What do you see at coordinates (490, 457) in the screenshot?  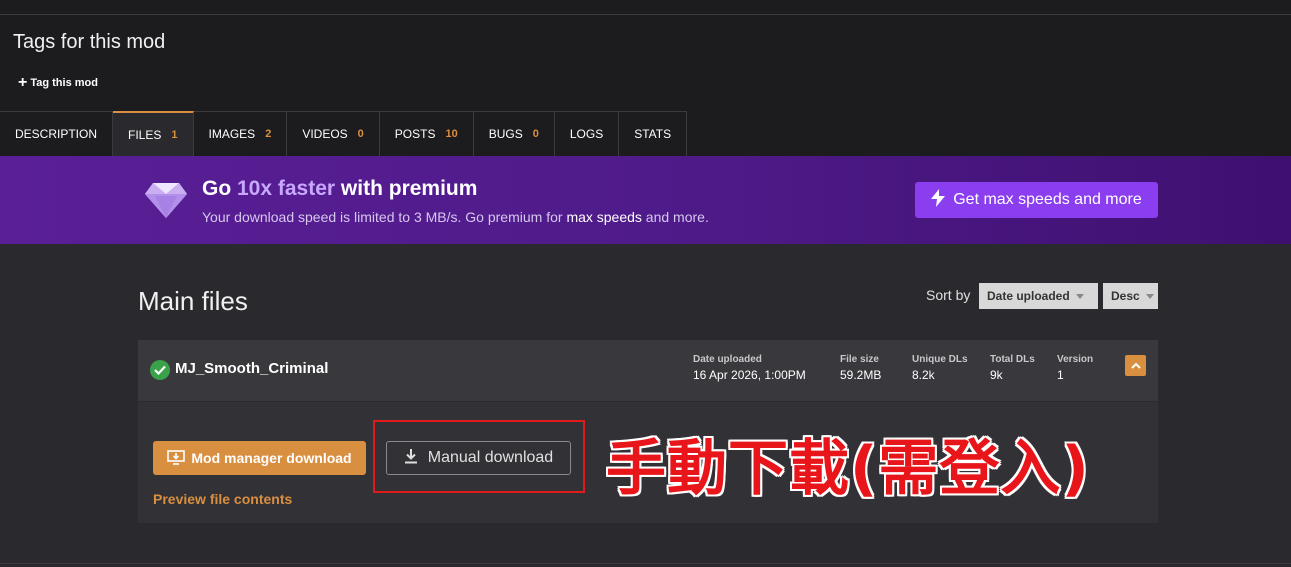 I see `manual-download-label: Manual download` at bounding box center [490, 457].